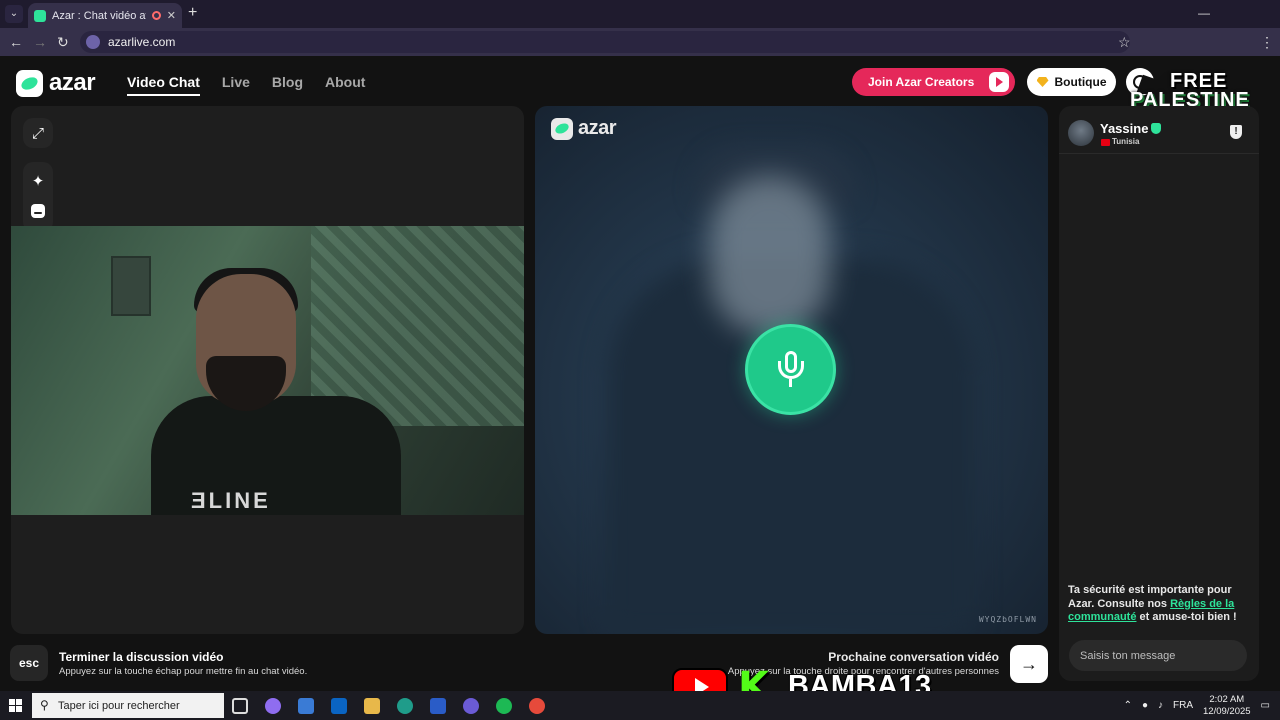  I want to click on language-indicator: FRA, so click(1183, 705).